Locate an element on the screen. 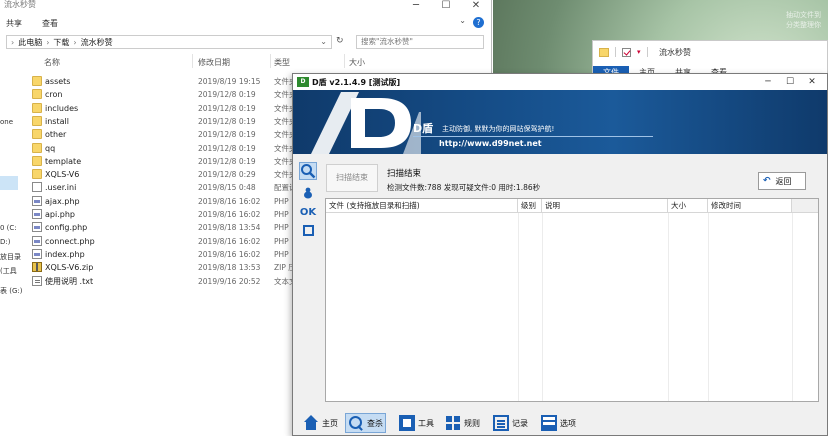  file-name: 使用说明 .txt is located at coordinates (69, 281).